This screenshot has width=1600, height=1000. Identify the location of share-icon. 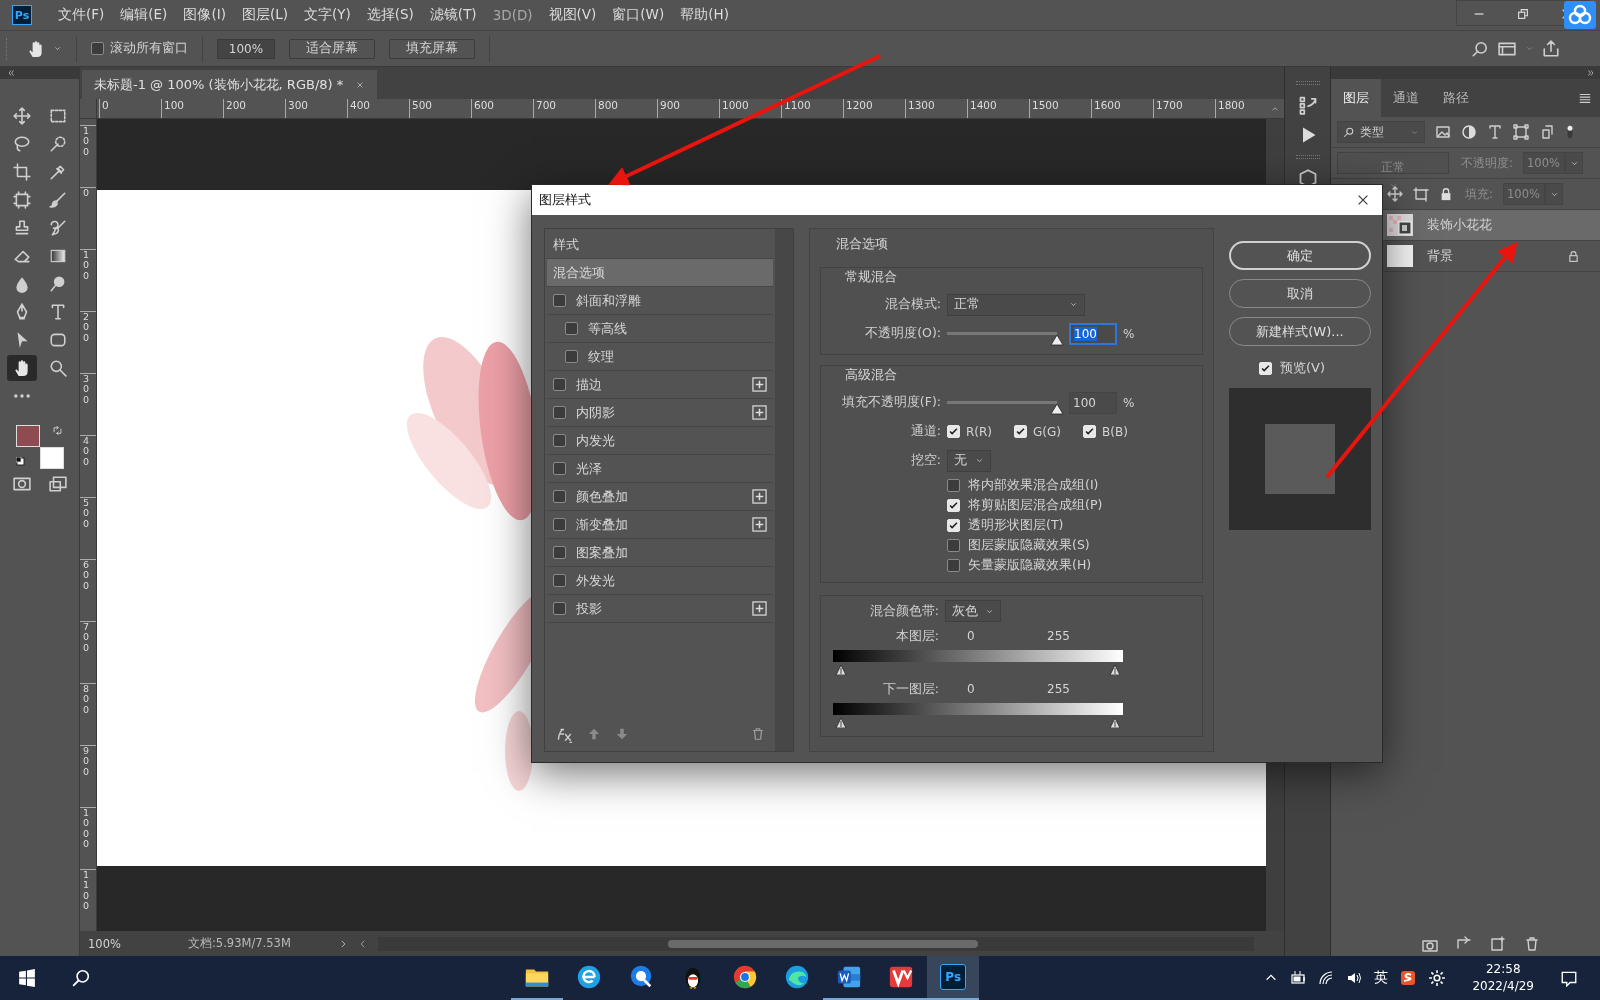
(1551, 48).